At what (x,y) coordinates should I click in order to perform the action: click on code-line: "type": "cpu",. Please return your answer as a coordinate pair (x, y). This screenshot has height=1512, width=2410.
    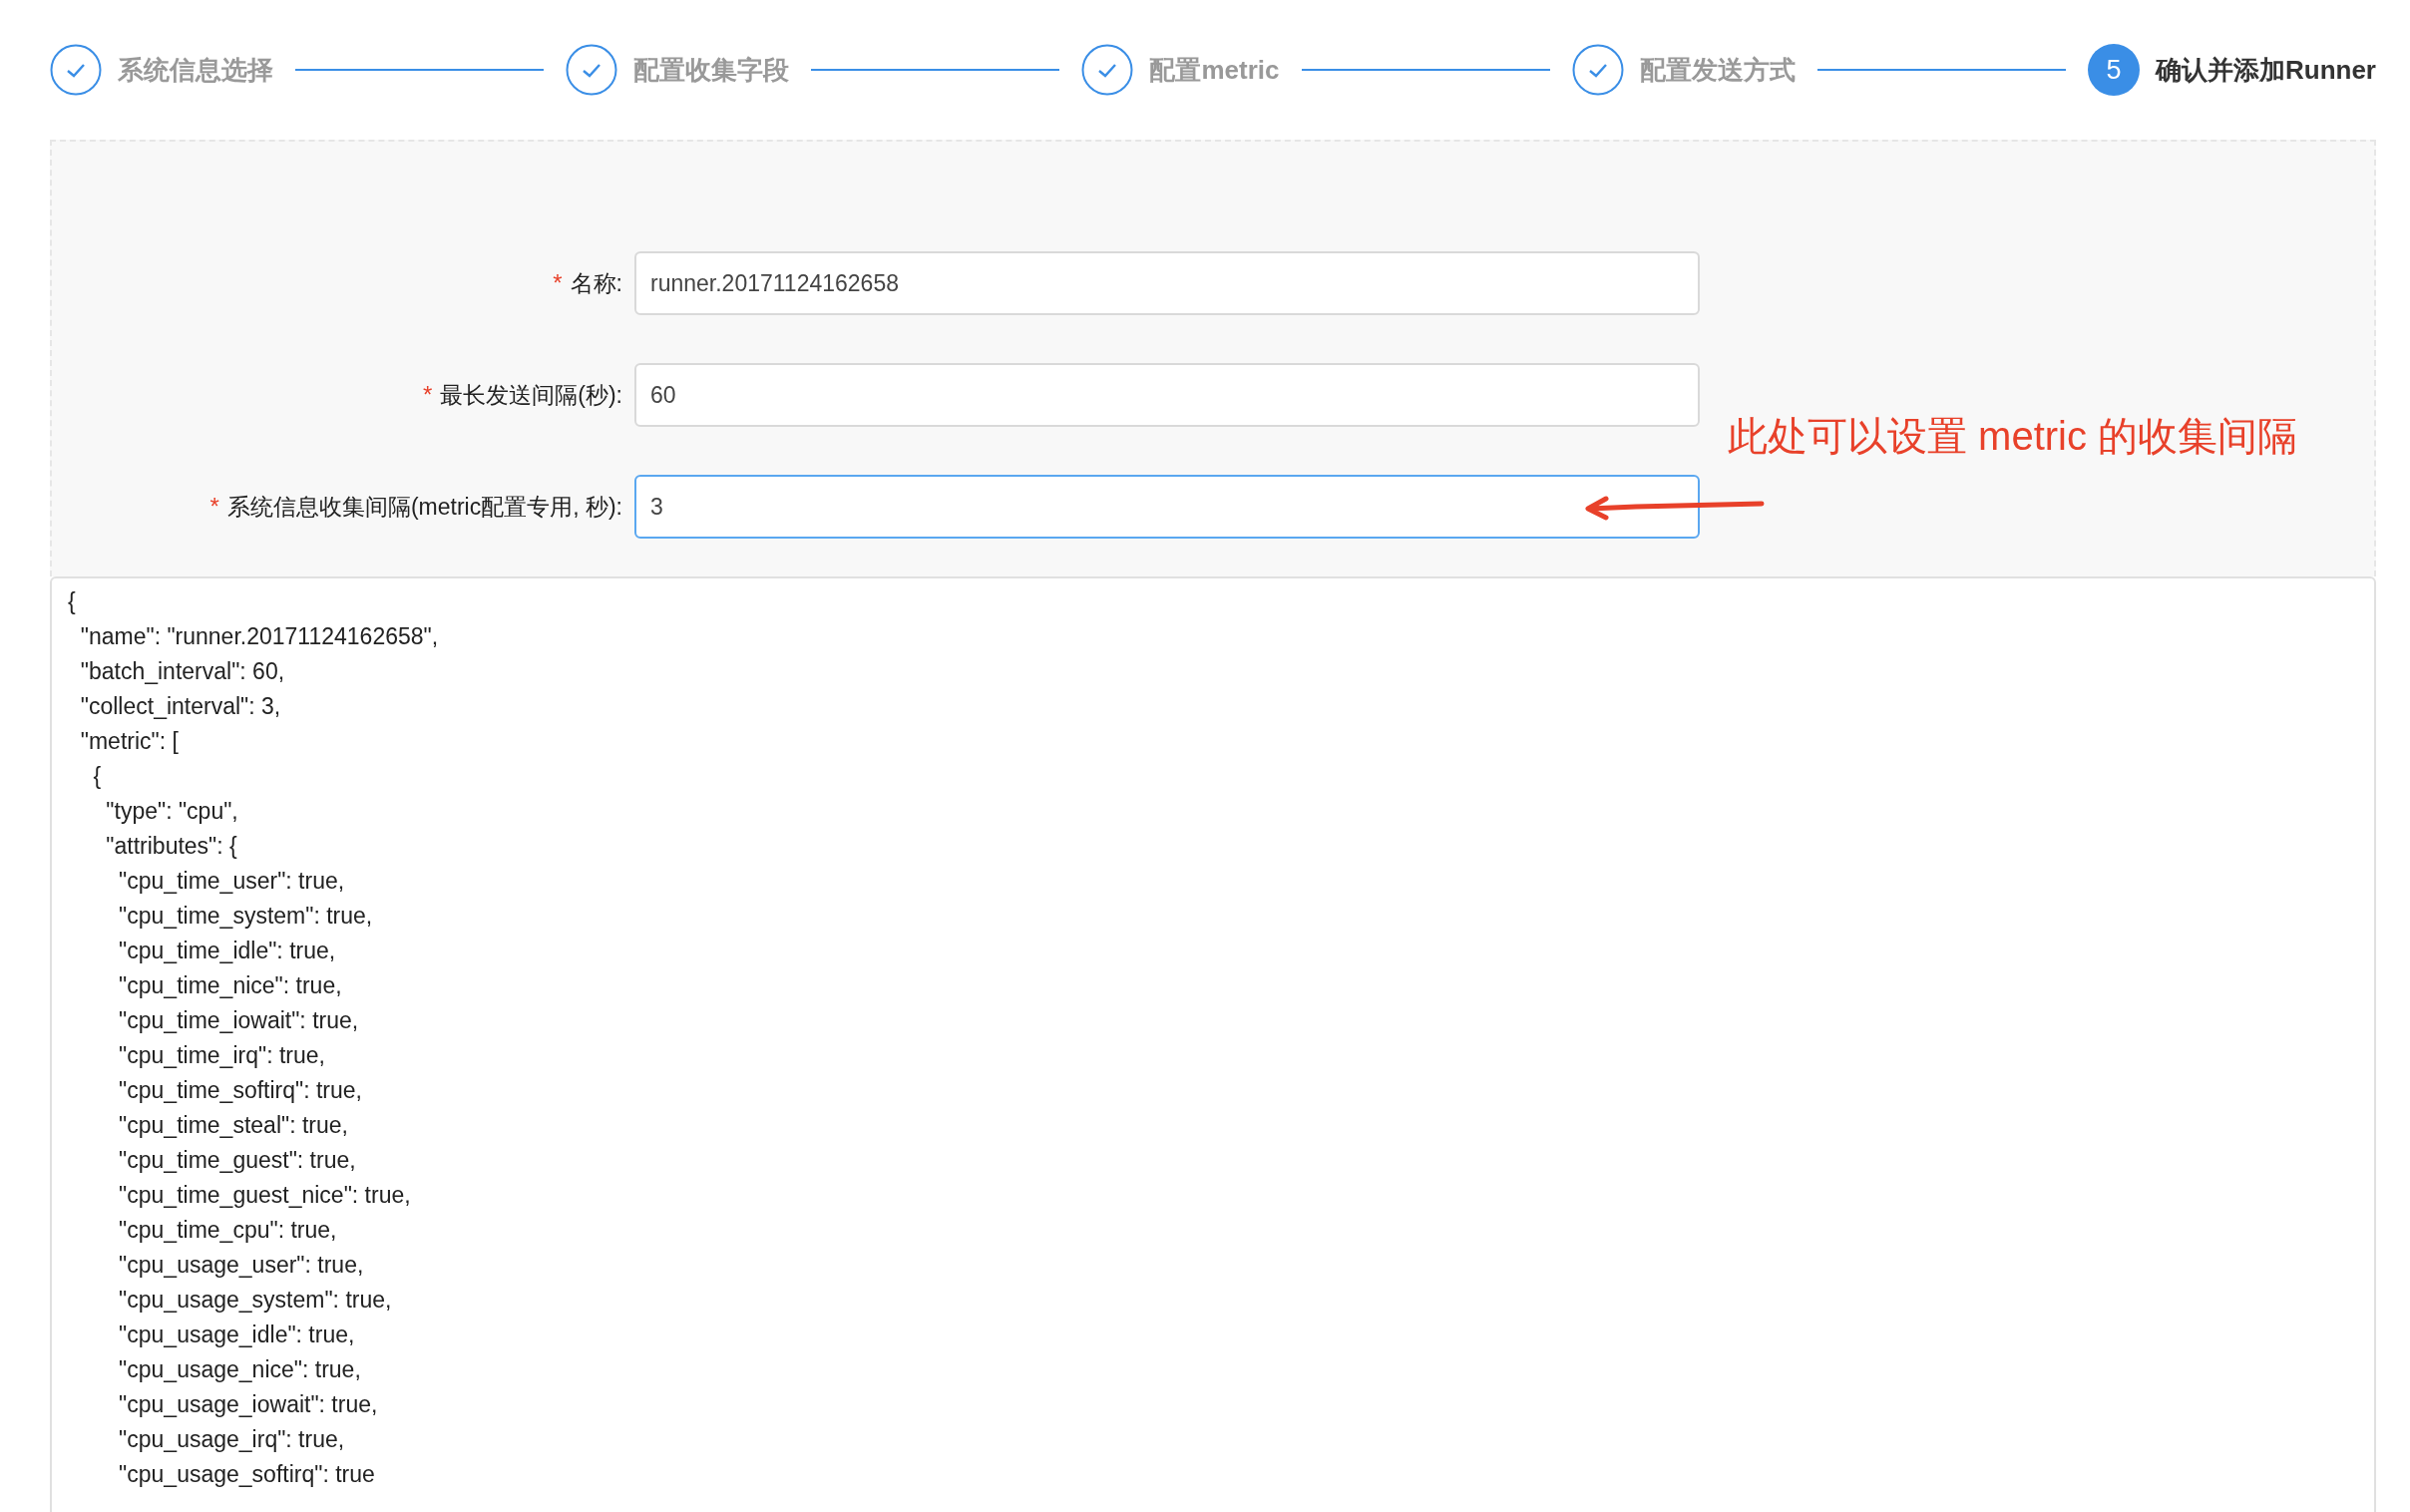
    Looking at the image, I should click on (172, 811).